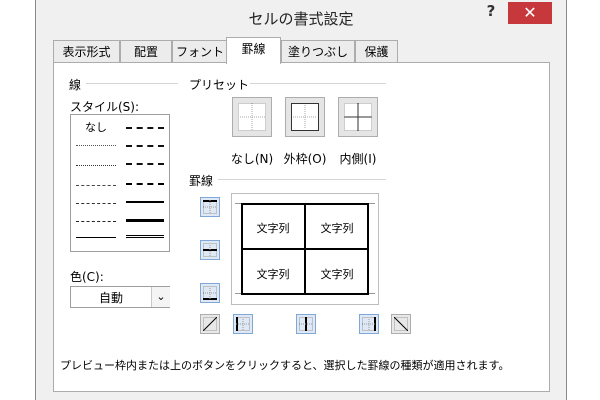 Image resolution: width=600 pixels, height=400 pixels. I want to click on line-style-medium, so click(145, 202).